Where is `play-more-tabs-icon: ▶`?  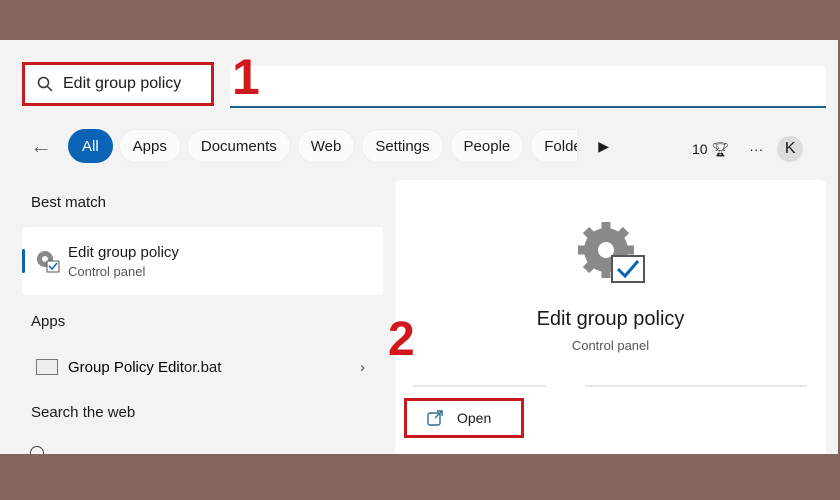
play-more-tabs-icon: ▶ is located at coordinates (603, 146).